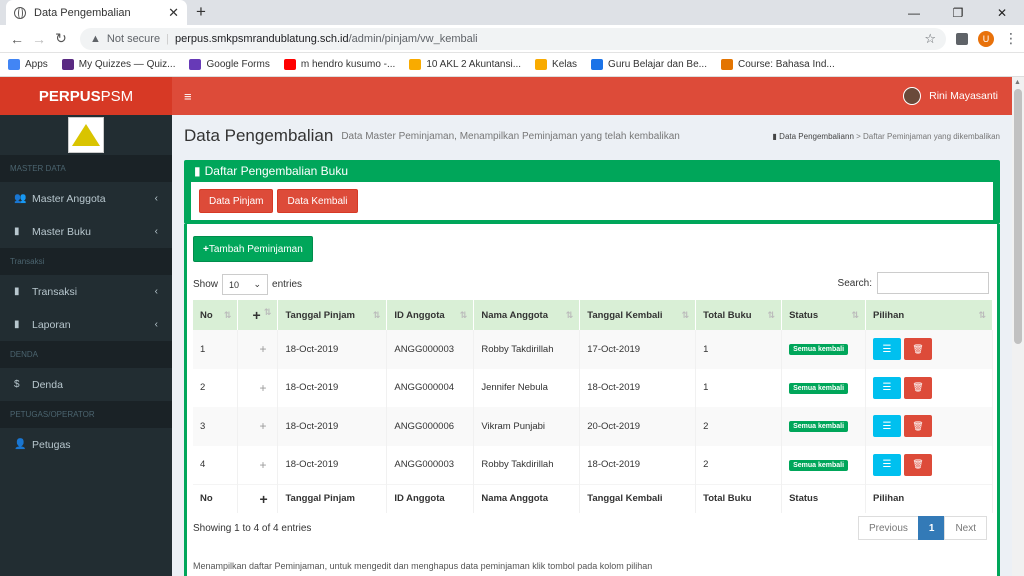 This screenshot has width=1024, height=576. I want to click on breadcrumb-item-1: Data Pengembaliann, so click(816, 136).